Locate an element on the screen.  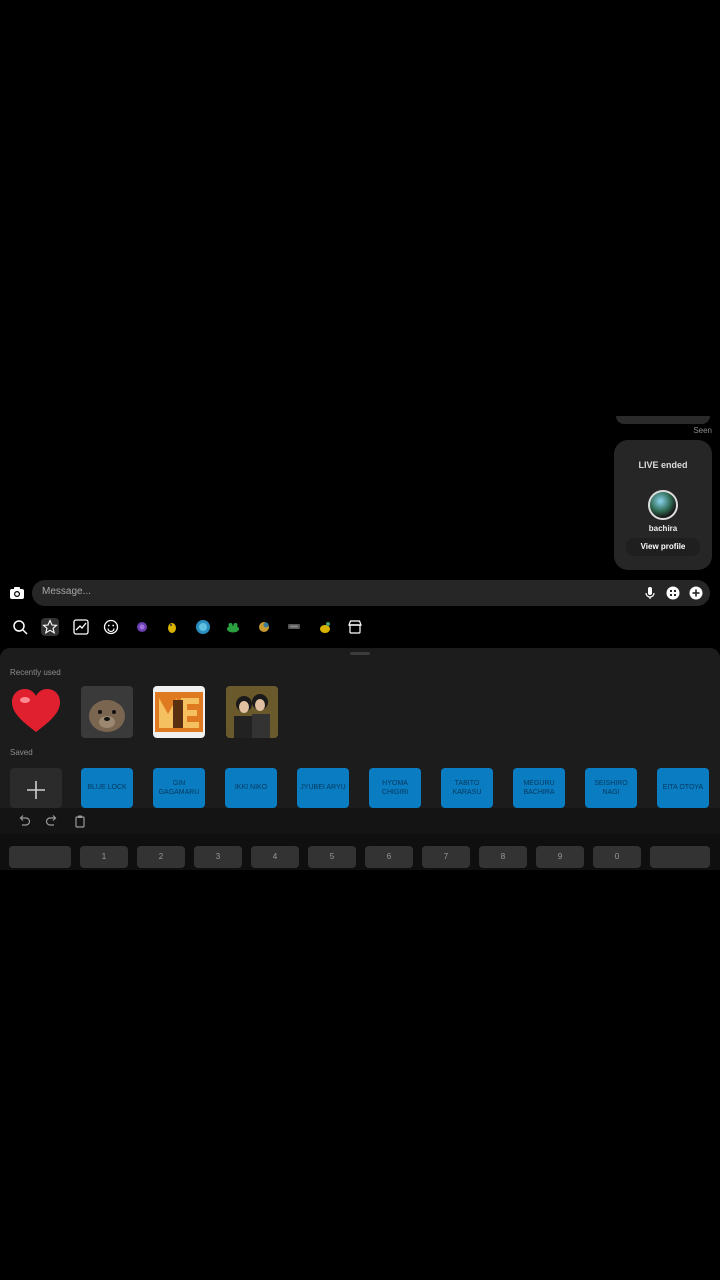
saved-sticker: IKKI NIKO is located at coordinates (251, 788).